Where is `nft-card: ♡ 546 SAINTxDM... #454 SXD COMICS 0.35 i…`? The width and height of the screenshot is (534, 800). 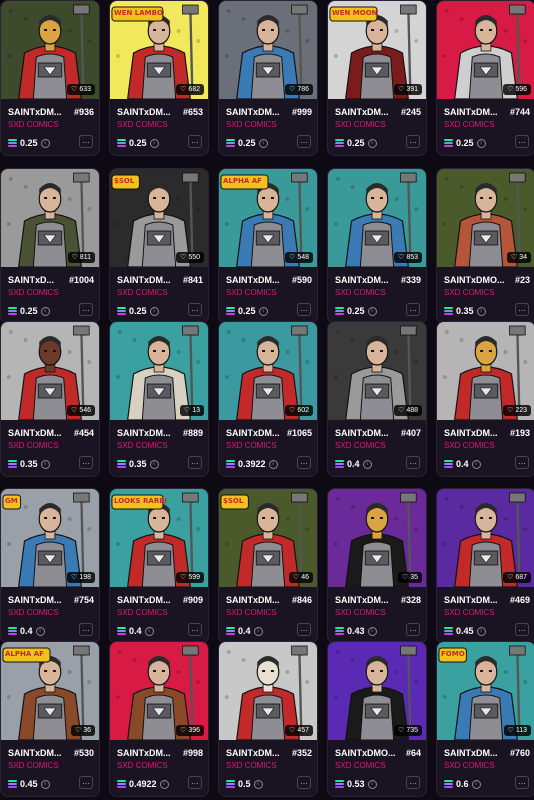
nft-card: ♡ 546 SAINTxDM... #454 SXD COMICS 0.35 i… is located at coordinates (50, 399).